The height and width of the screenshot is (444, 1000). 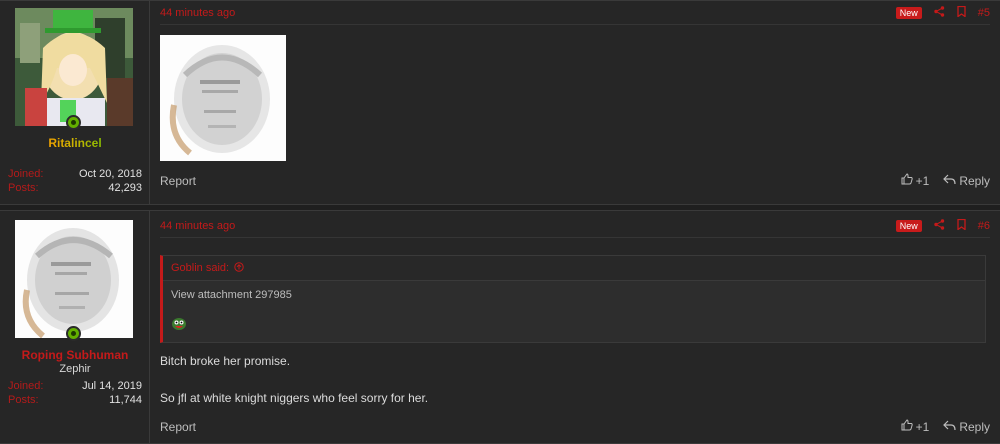 I want to click on post-number: #5, so click(x=984, y=13).